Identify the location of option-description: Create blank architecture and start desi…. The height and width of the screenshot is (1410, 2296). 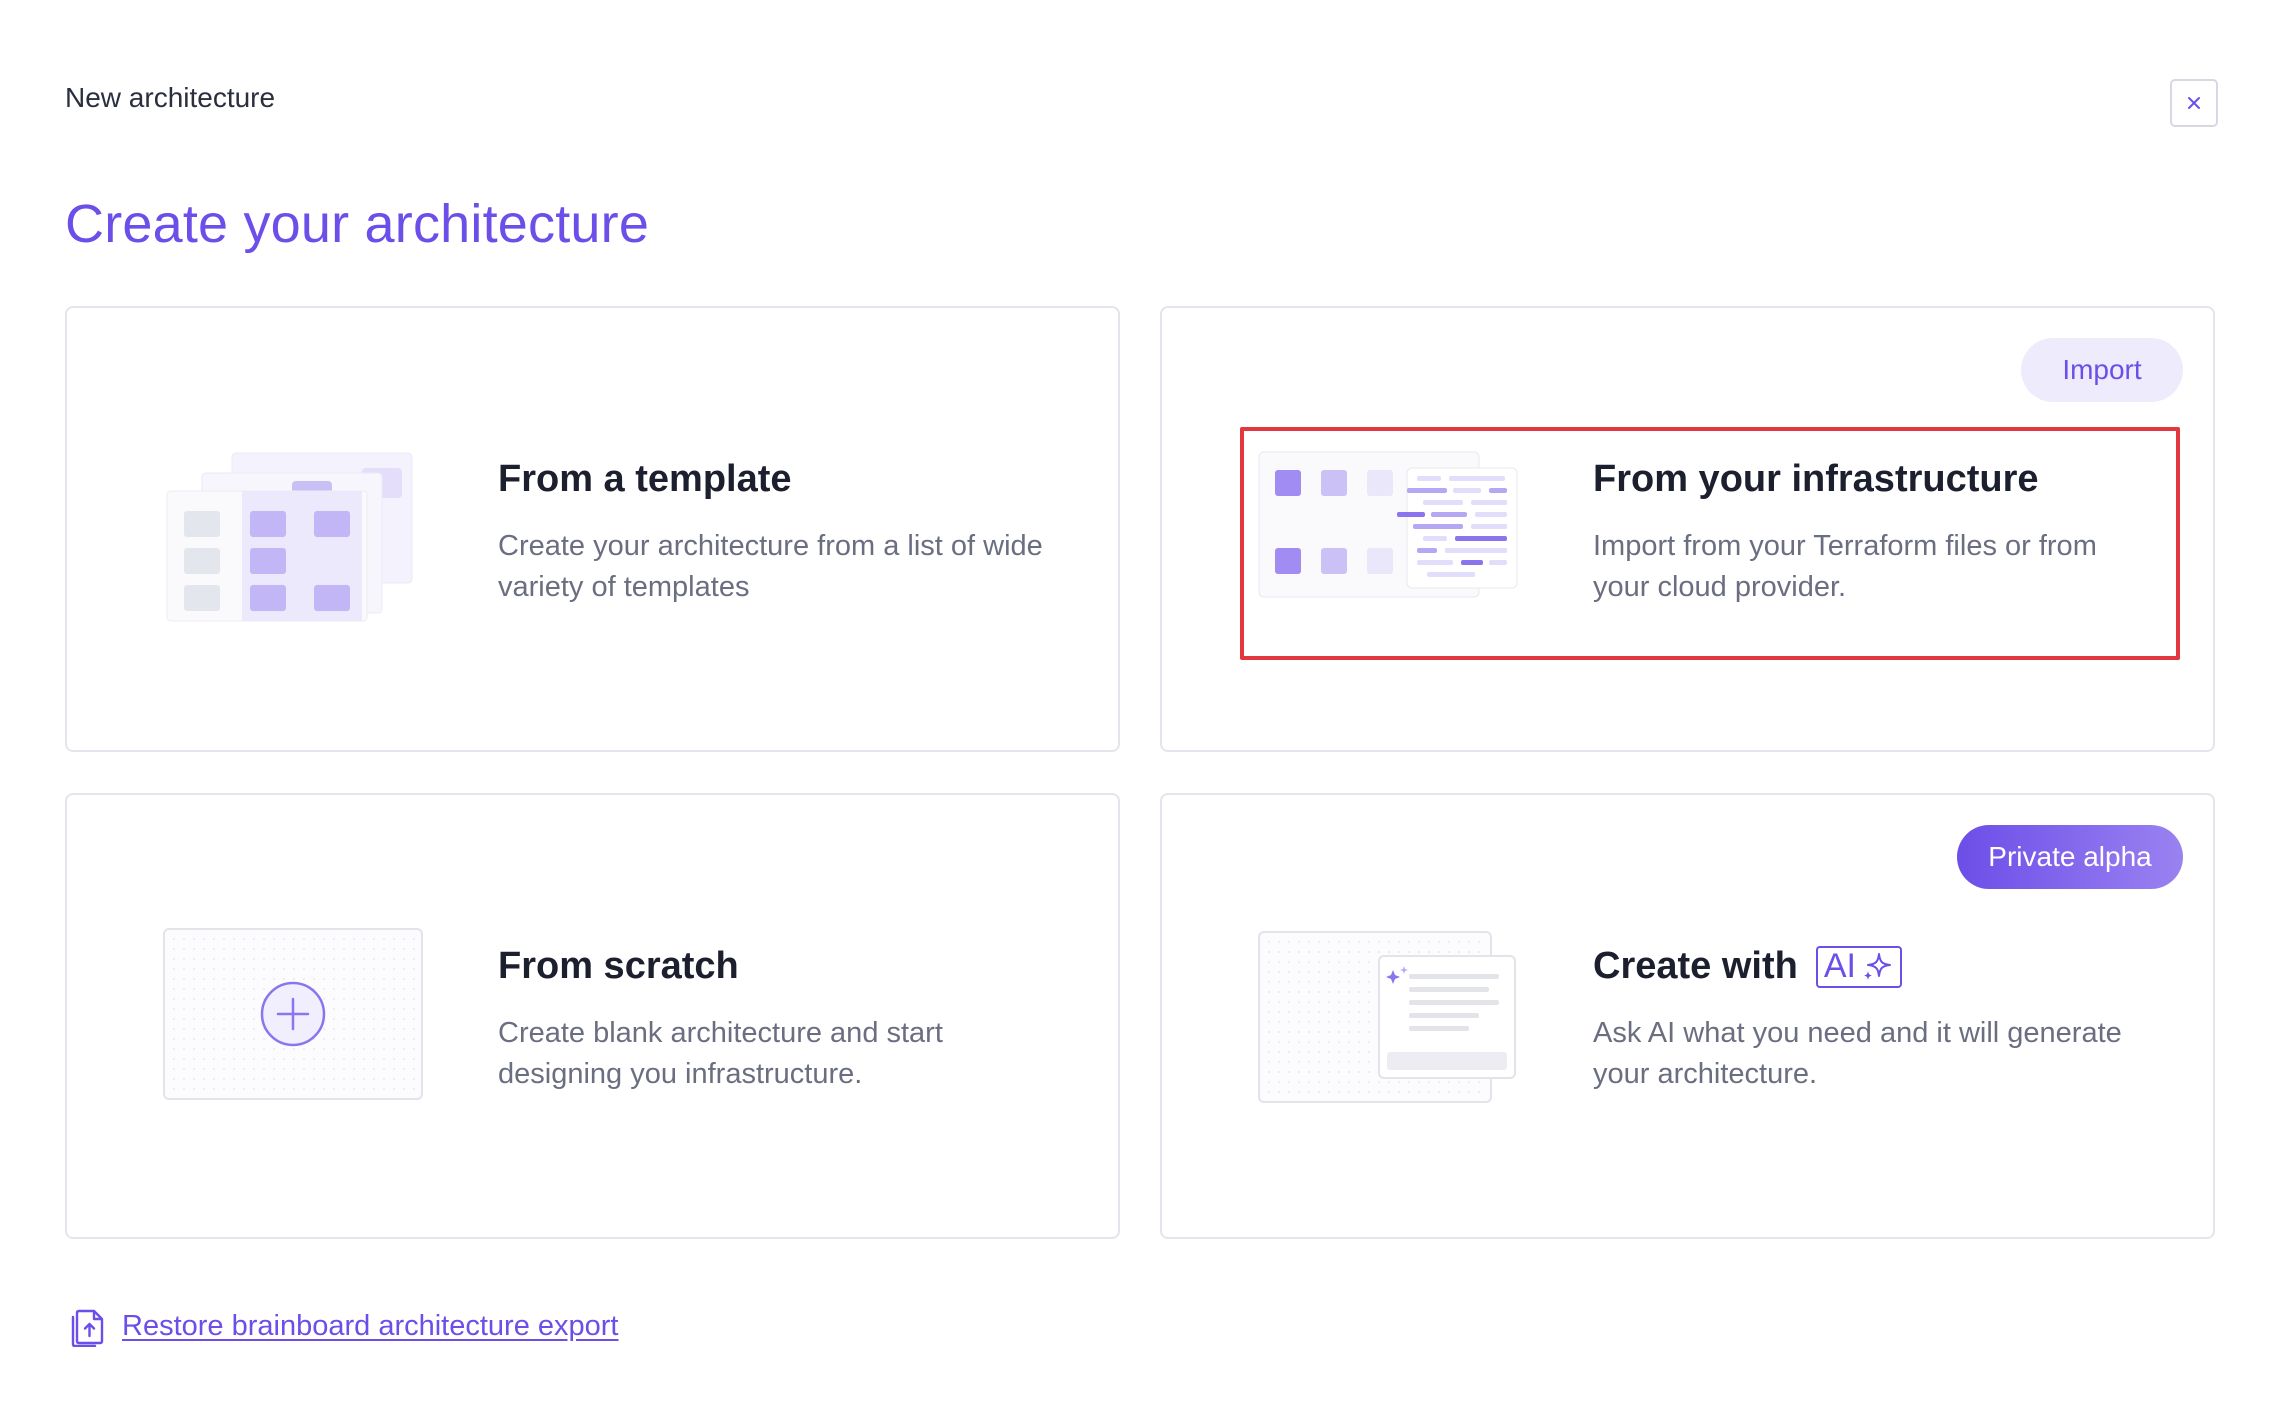
(720, 1053).